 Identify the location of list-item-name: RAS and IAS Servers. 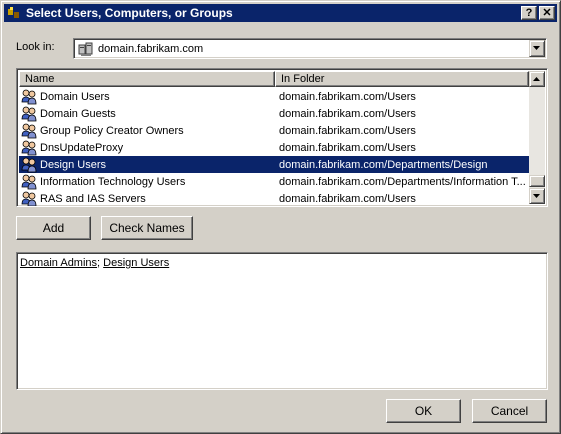
(93, 198).